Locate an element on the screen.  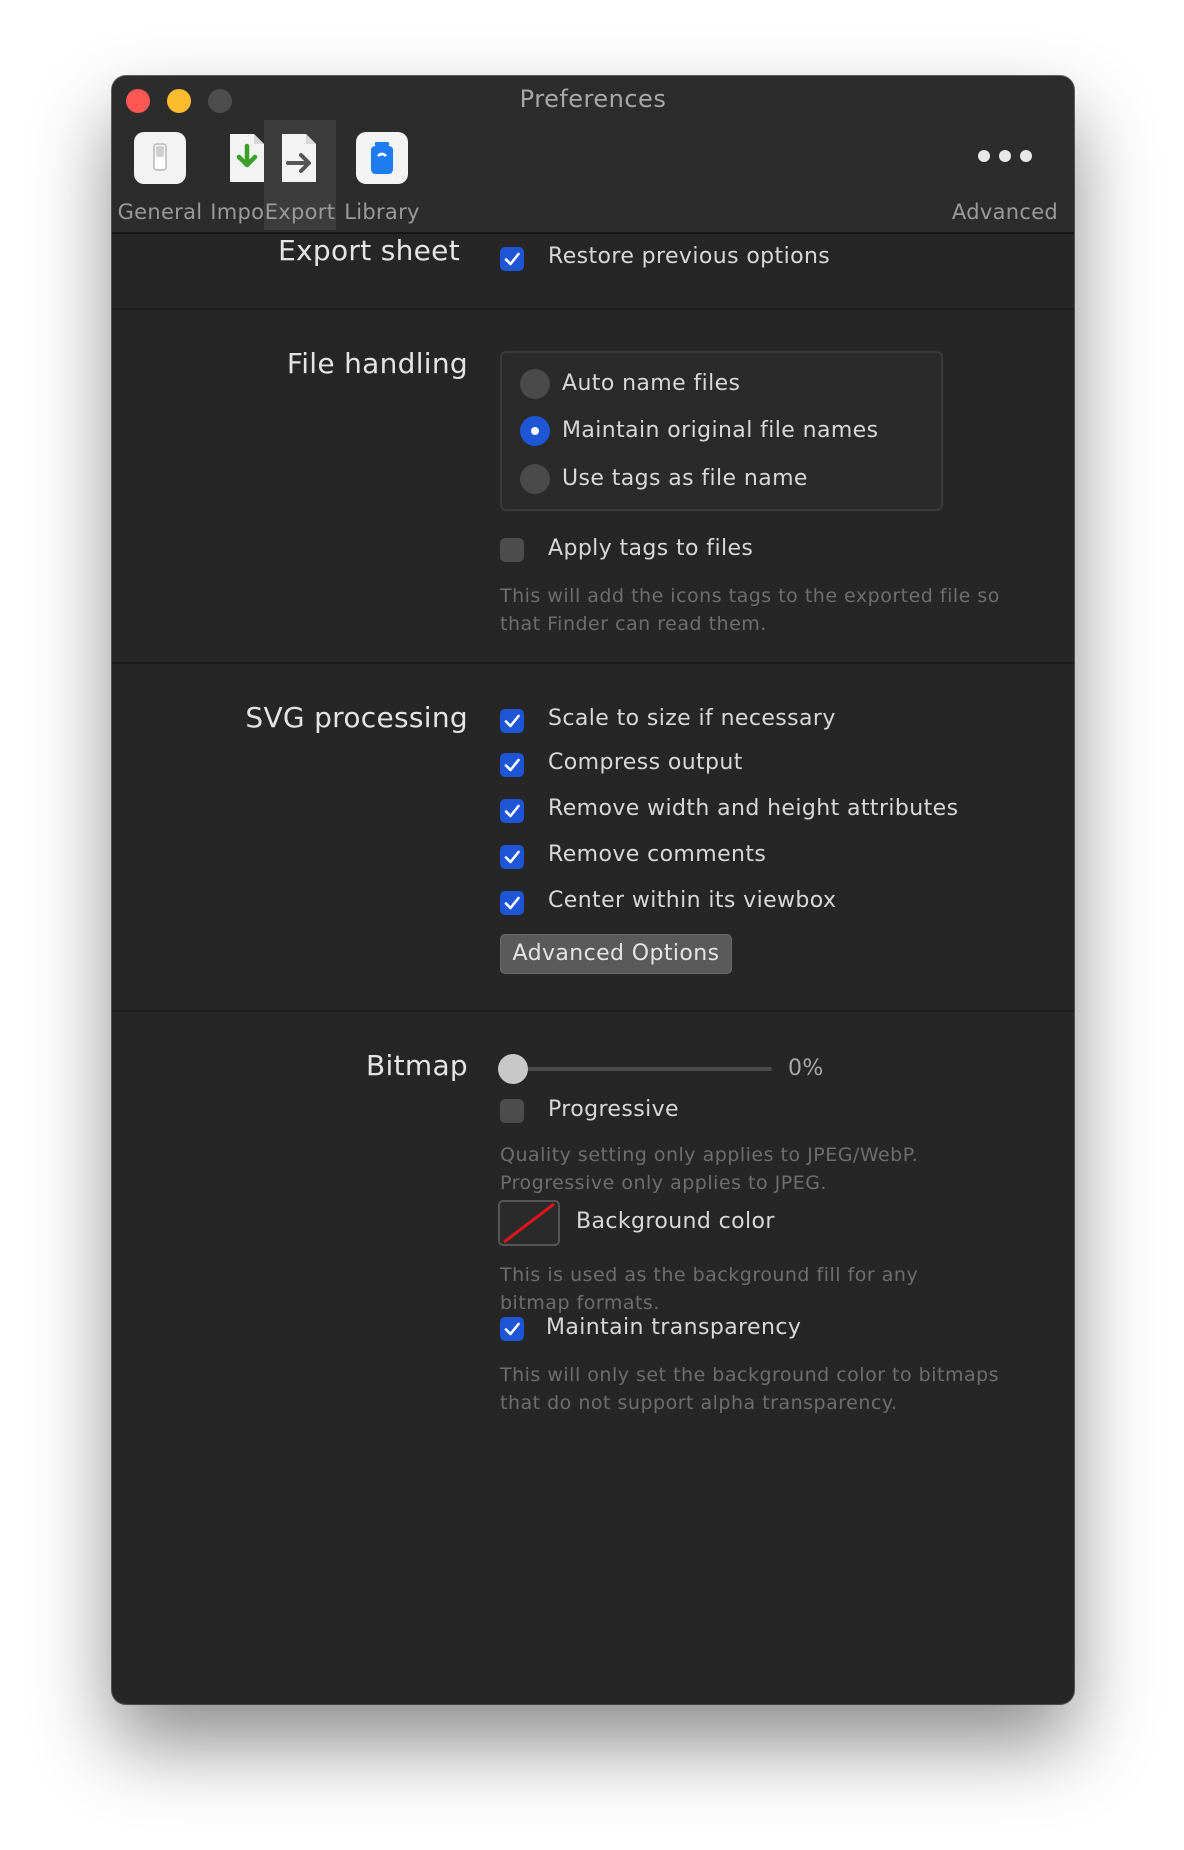
advanced-options-button: Advanced Options is located at coordinates (616, 954).